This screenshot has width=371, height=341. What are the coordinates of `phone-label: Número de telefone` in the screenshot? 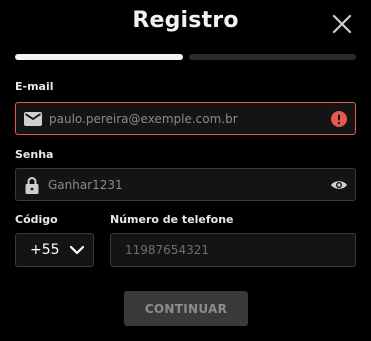 It's located at (172, 219).